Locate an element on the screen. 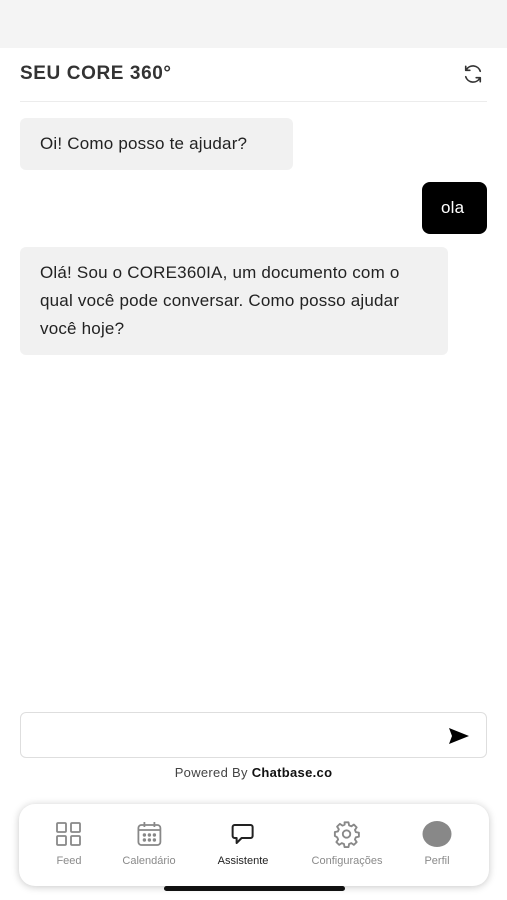 This screenshot has height=900, width=507. home-indicator is located at coordinates (254, 888).